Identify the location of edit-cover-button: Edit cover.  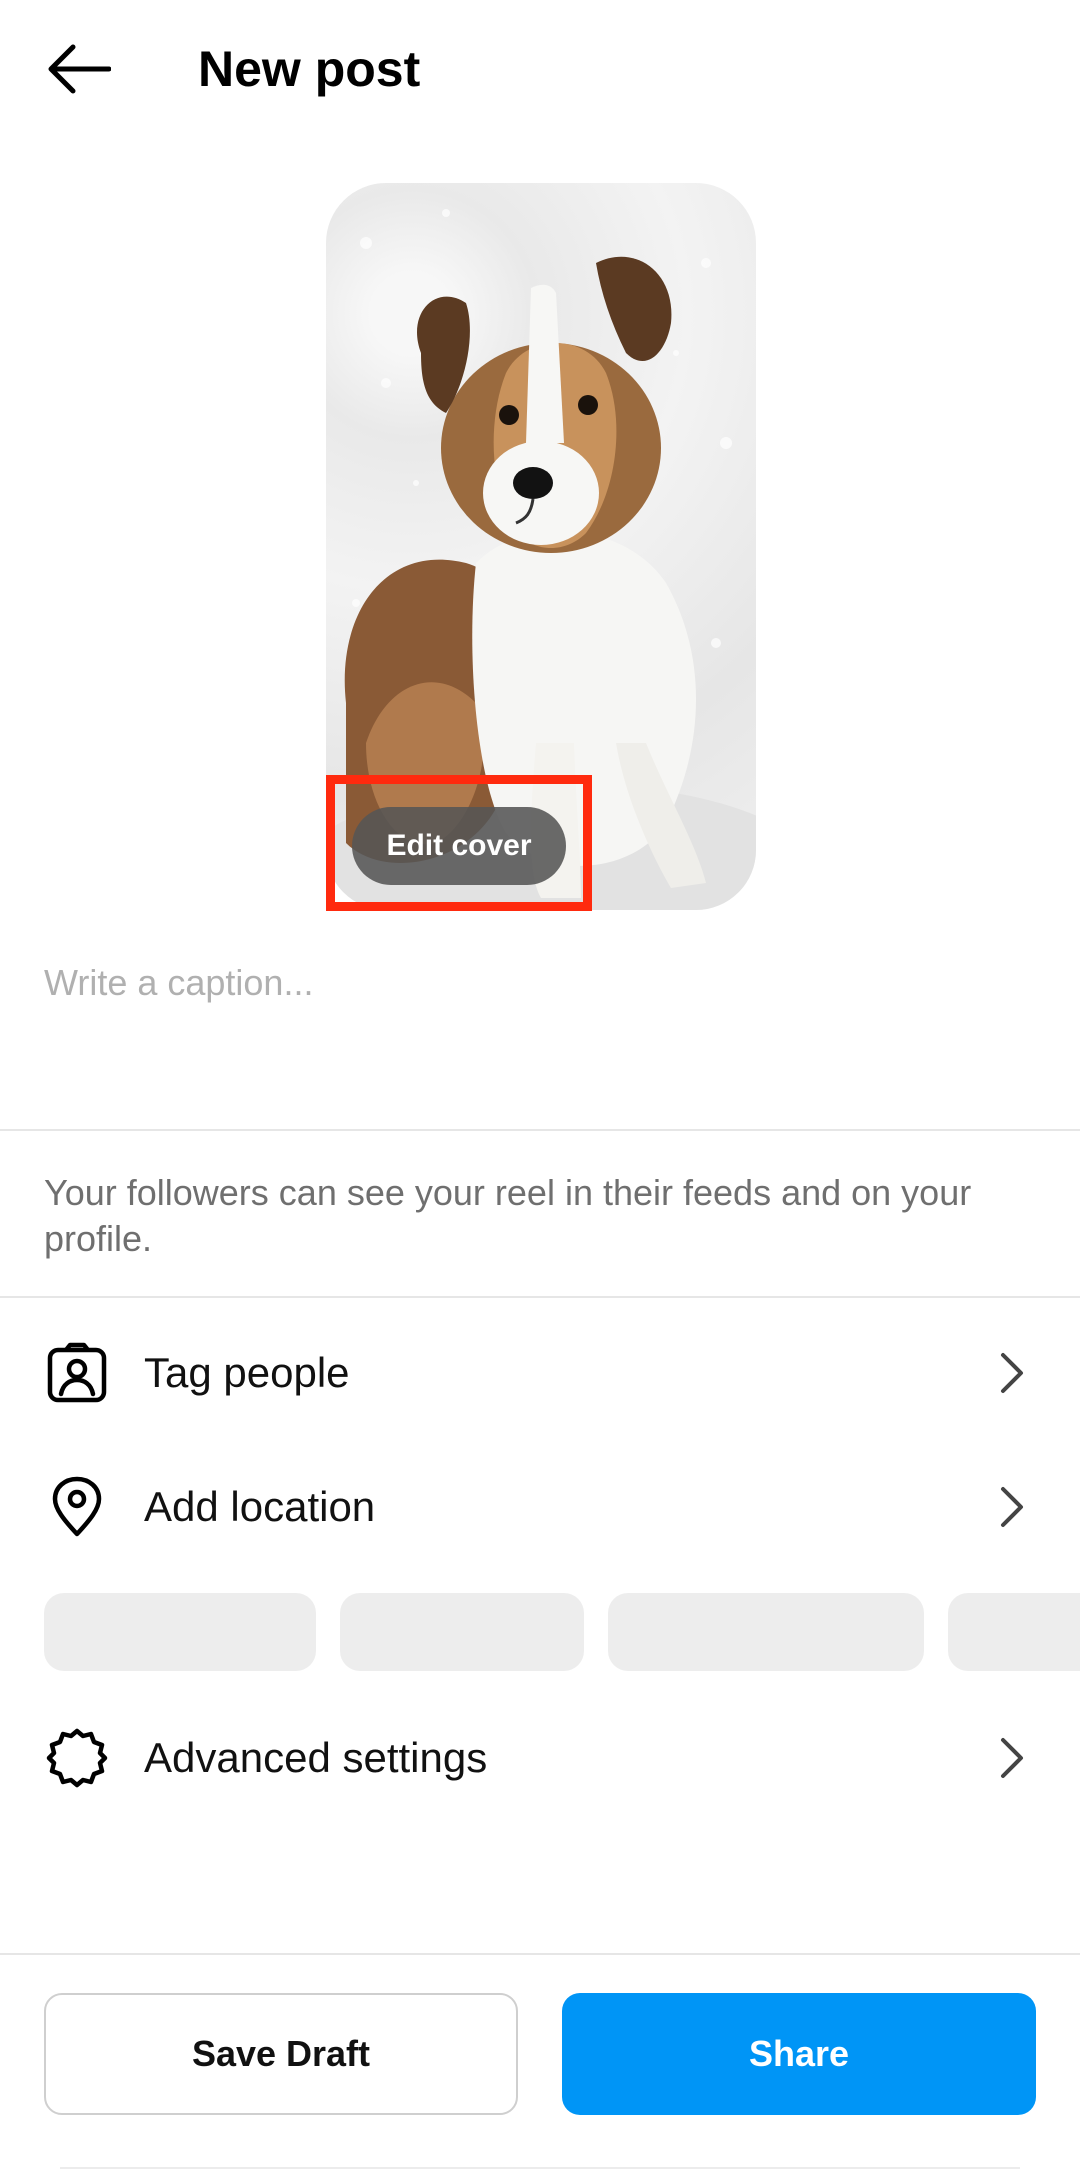
(459, 846).